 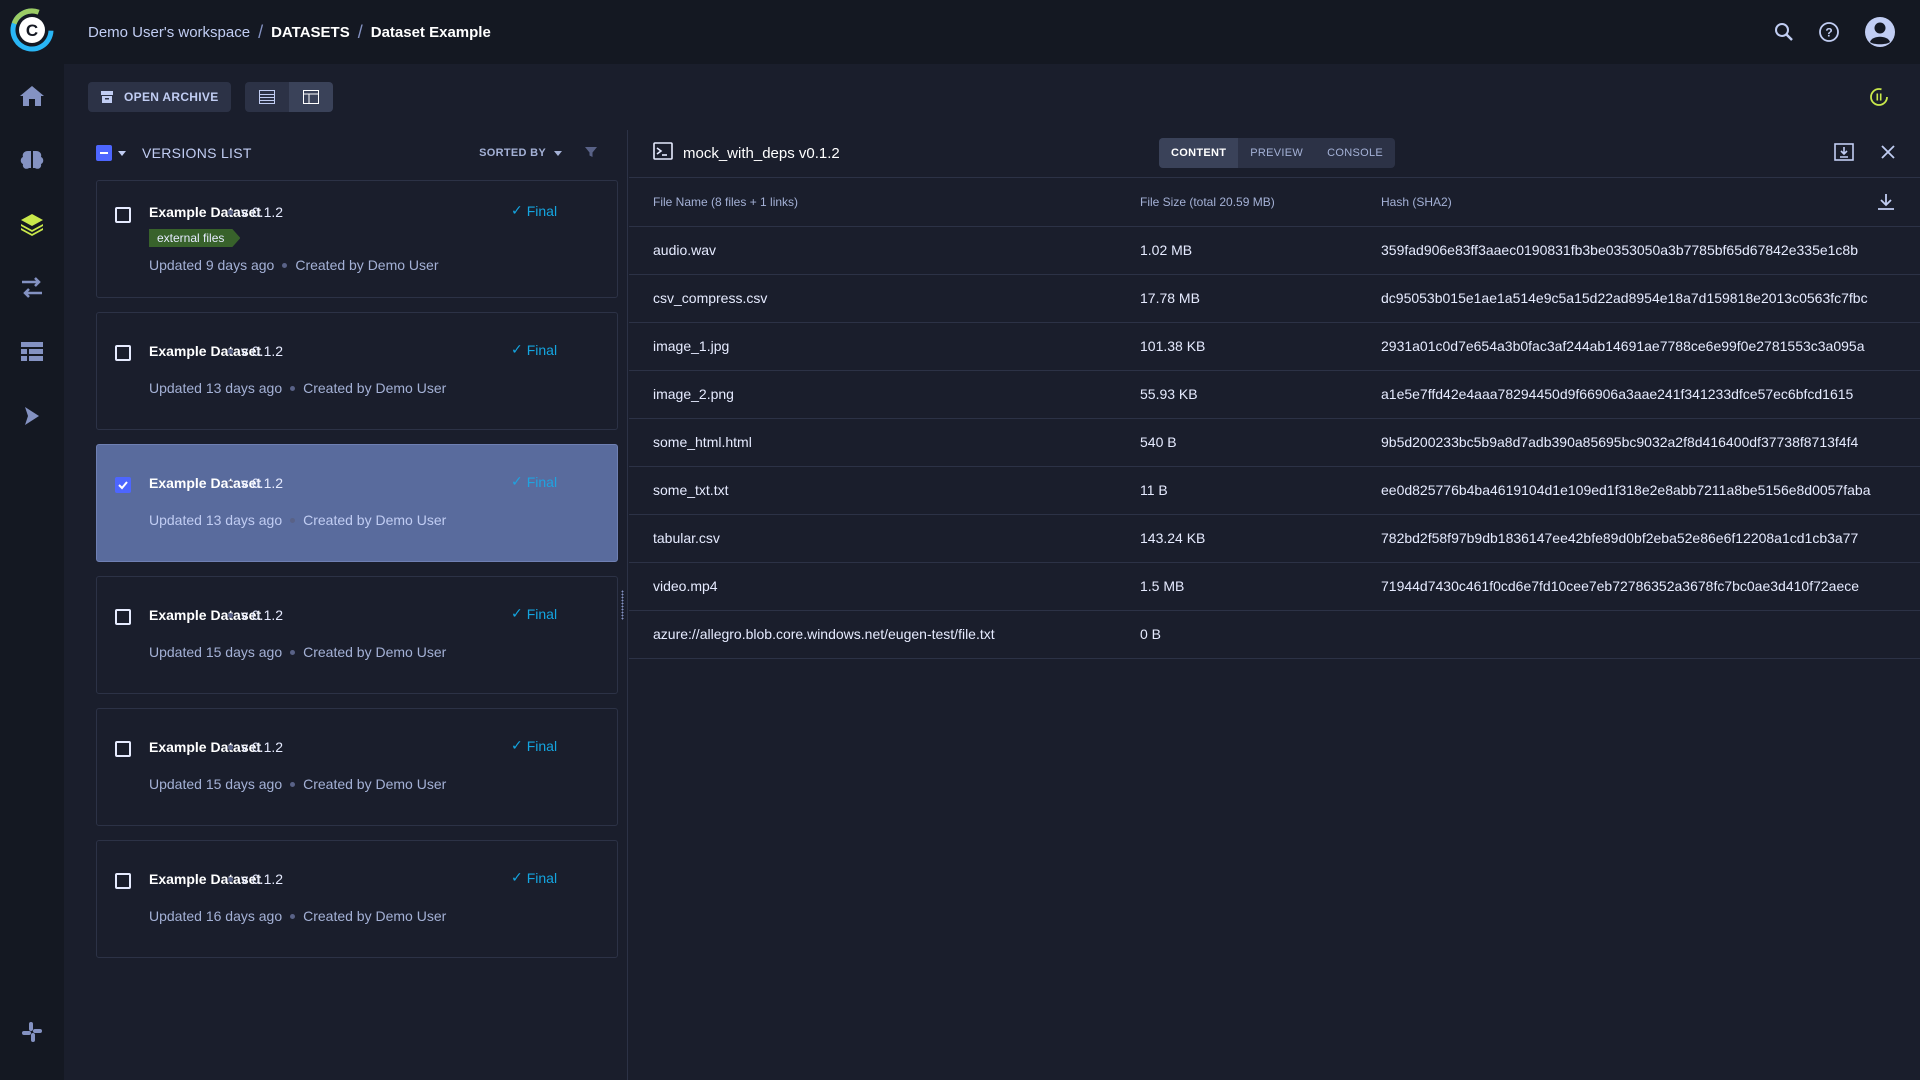 What do you see at coordinates (663, 153) in the screenshot?
I see `terminal-icon` at bounding box center [663, 153].